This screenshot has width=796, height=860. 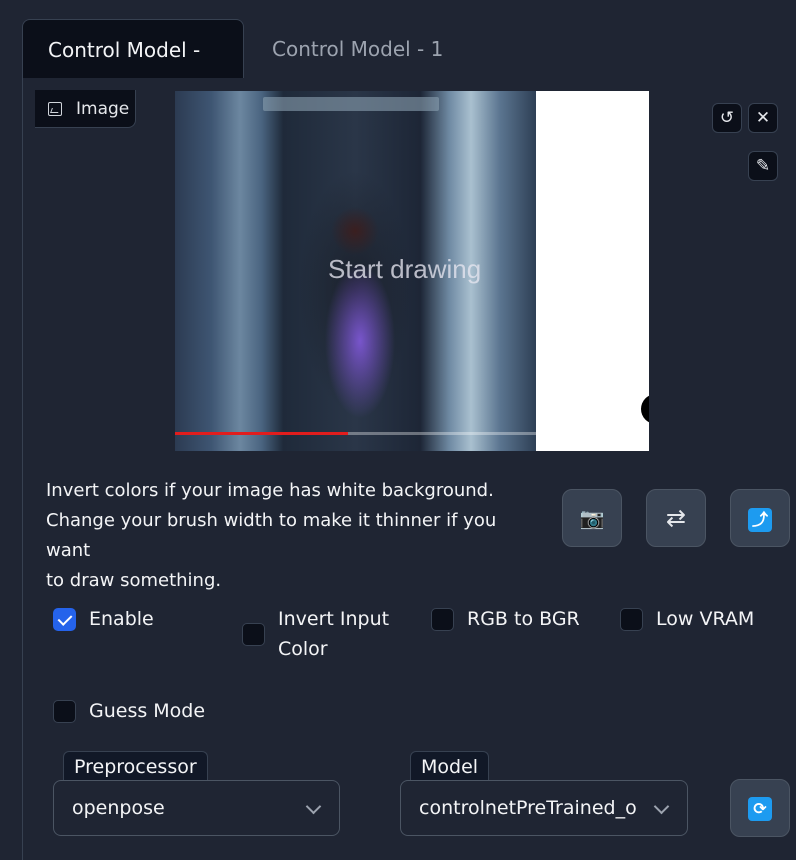 What do you see at coordinates (763, 118) in the screenshot?
I see `close-icon: ✕` at bounding box center [763, 118].